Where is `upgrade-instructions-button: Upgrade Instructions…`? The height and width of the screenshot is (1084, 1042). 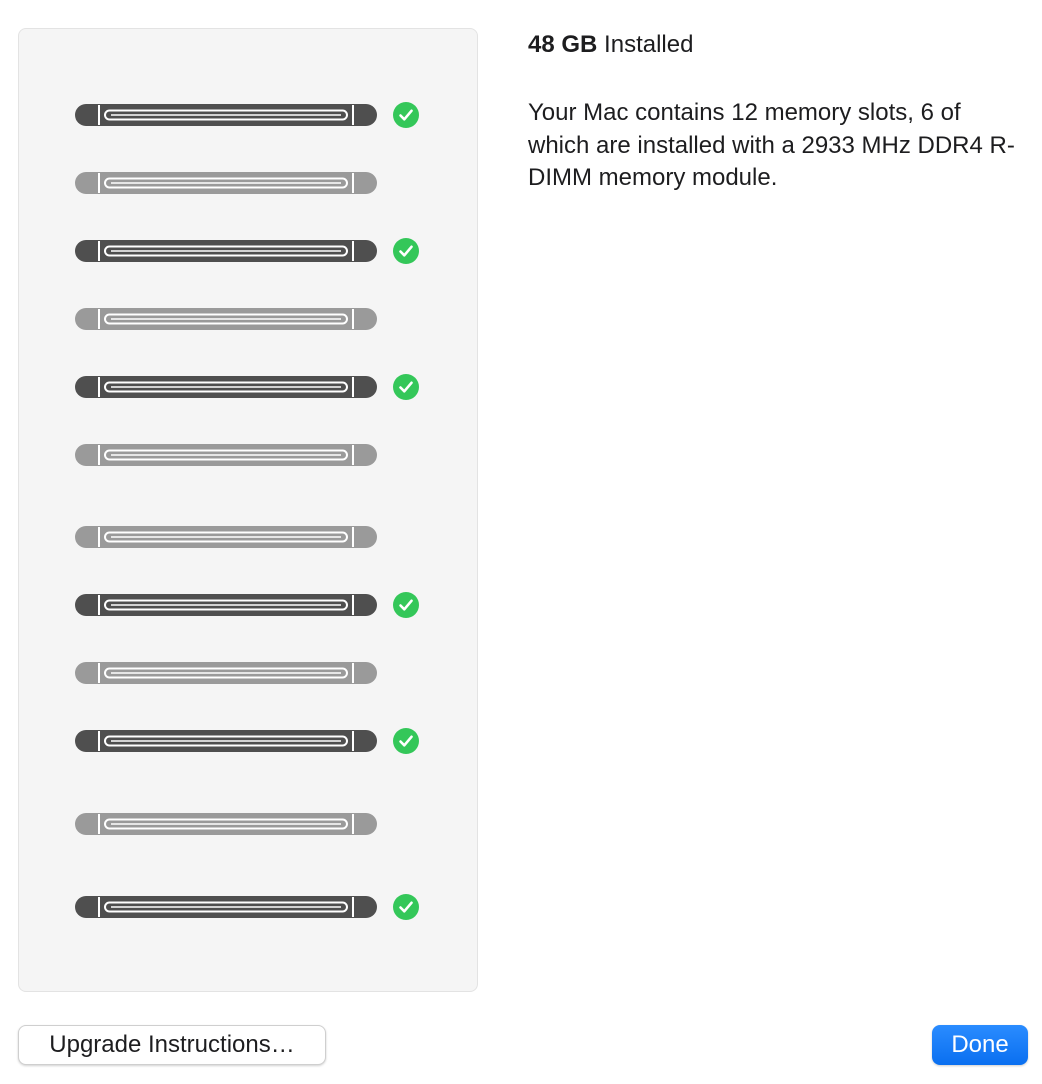
upgrade-instructions-button: Upgrade Instructions… is located at coordinates (172, 1045).